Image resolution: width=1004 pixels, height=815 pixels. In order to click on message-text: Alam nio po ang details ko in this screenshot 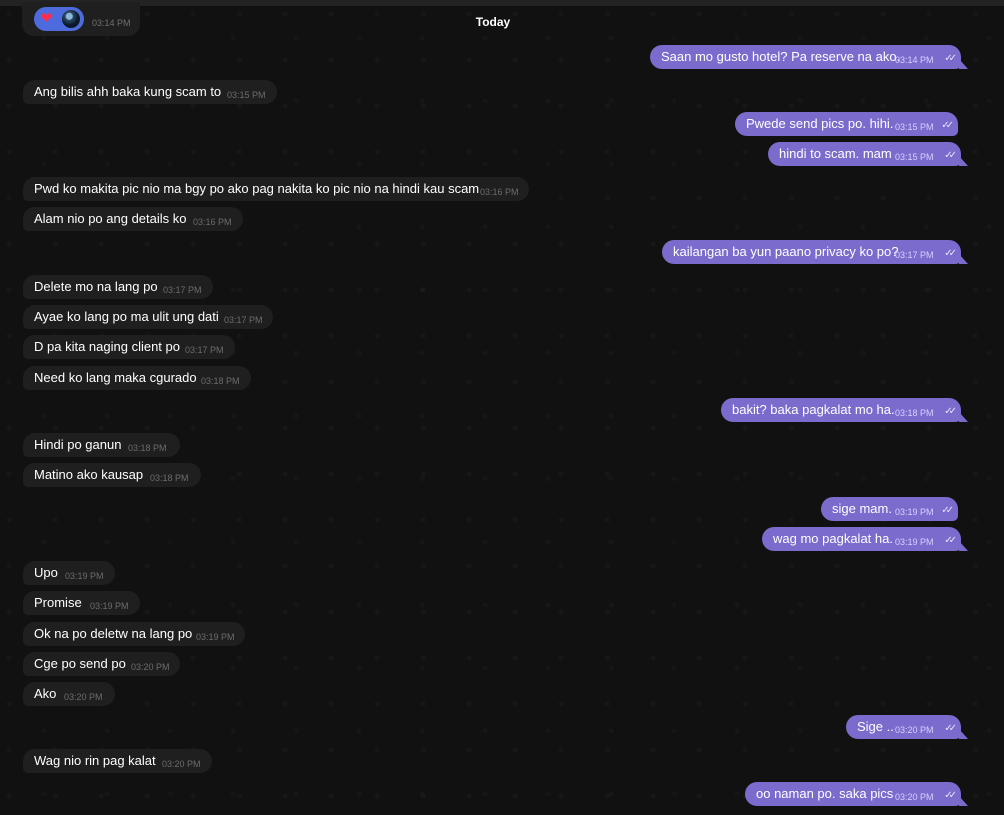, I will do `click(110, 218)`.